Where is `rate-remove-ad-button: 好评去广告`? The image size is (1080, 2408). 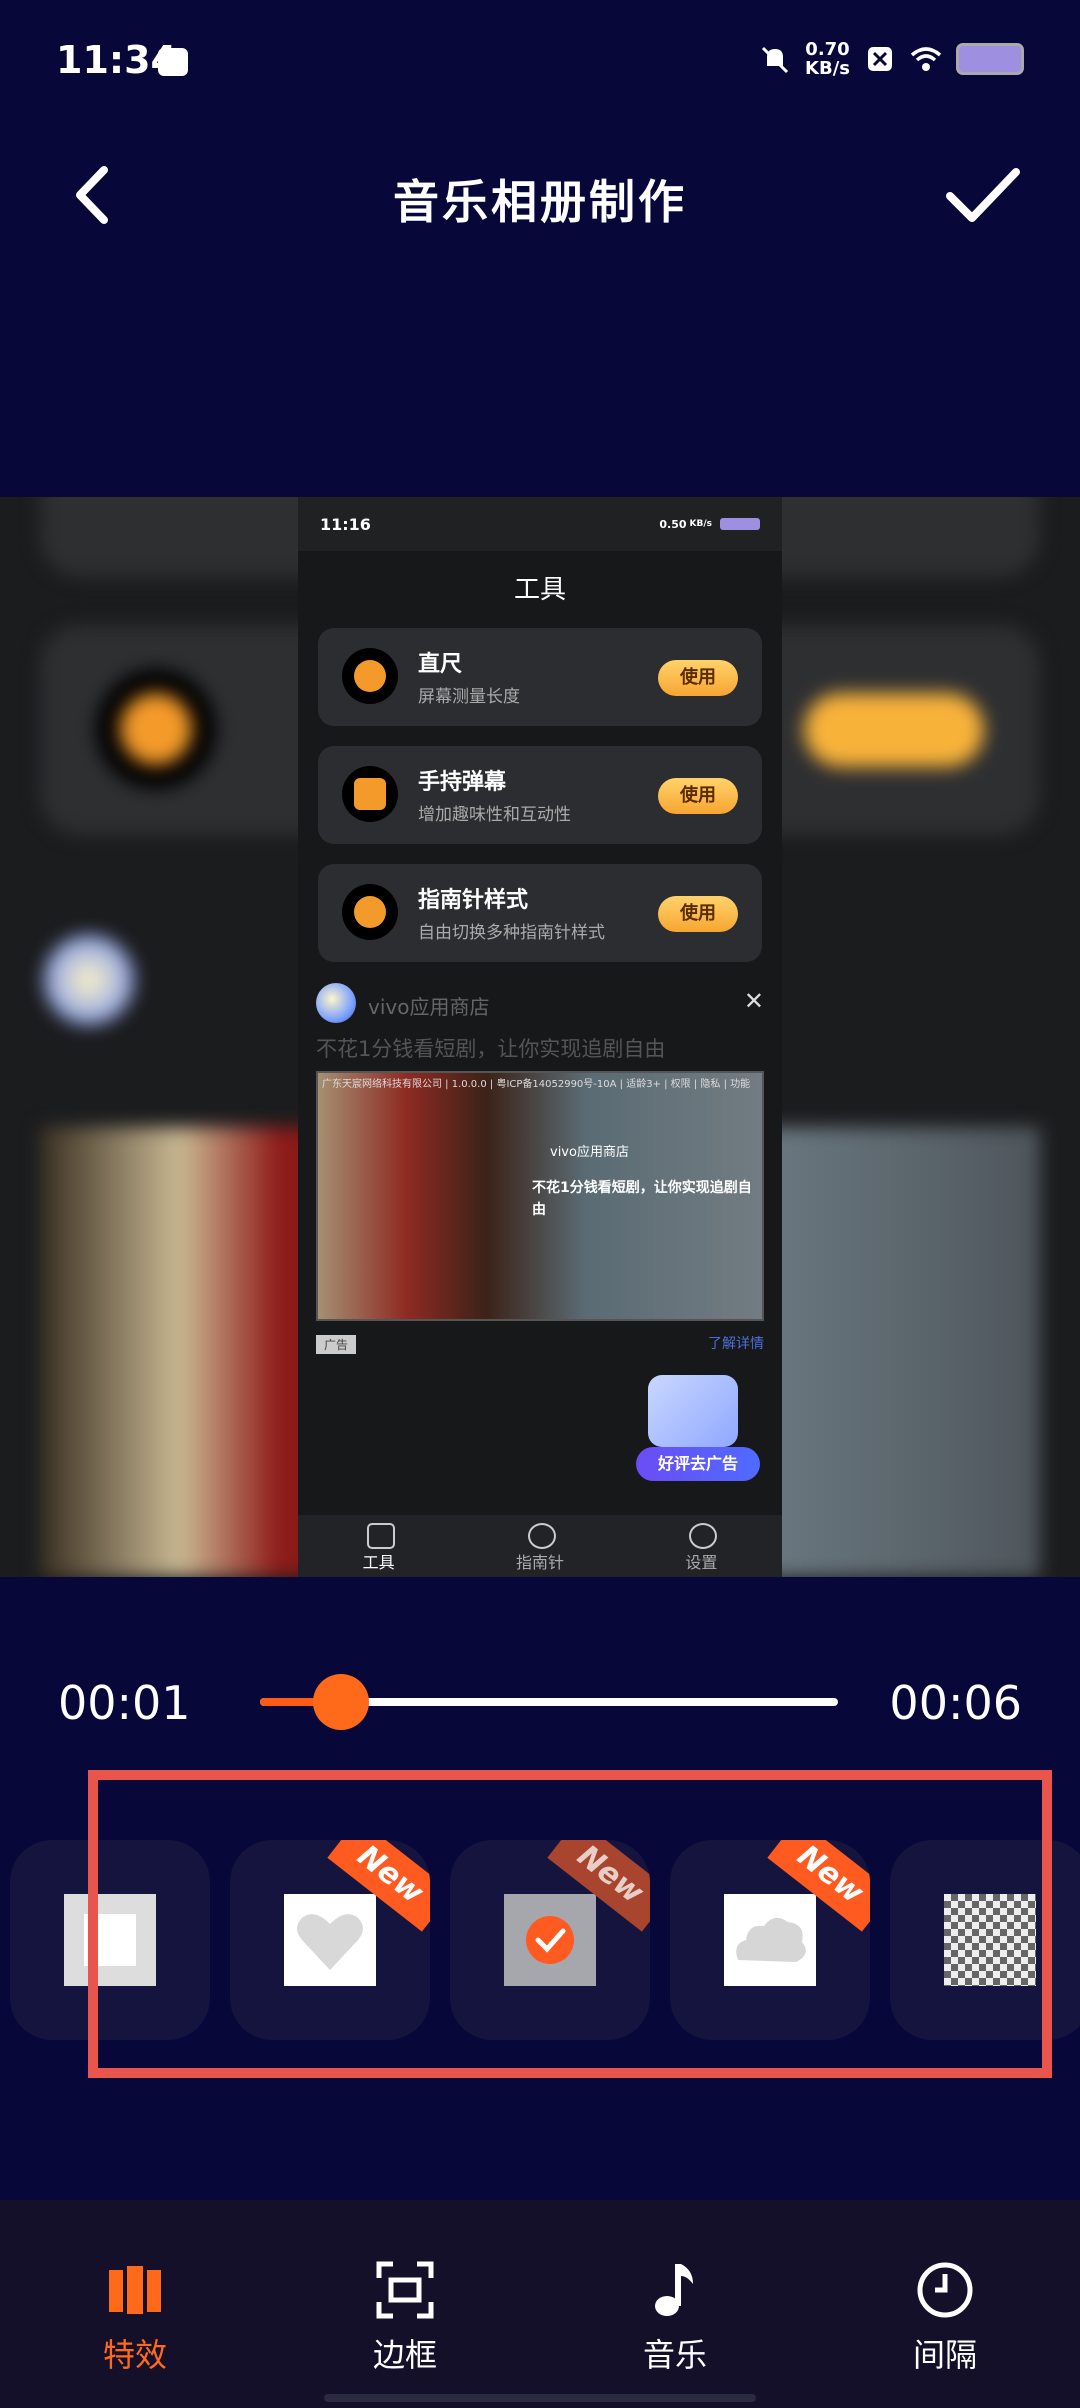 rate-remove-ad-button: 好评去广告 is located at coordinates (698, 1464).